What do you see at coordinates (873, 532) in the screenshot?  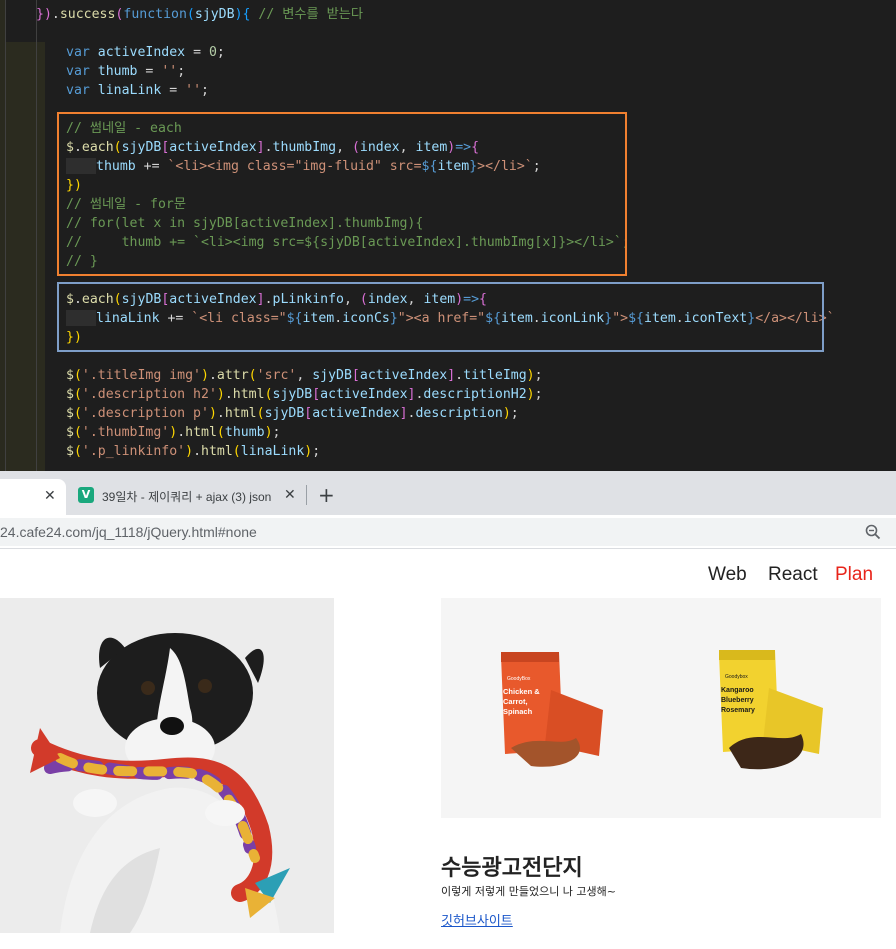 I see `zoom-icon` at bounding box center [873, 532].